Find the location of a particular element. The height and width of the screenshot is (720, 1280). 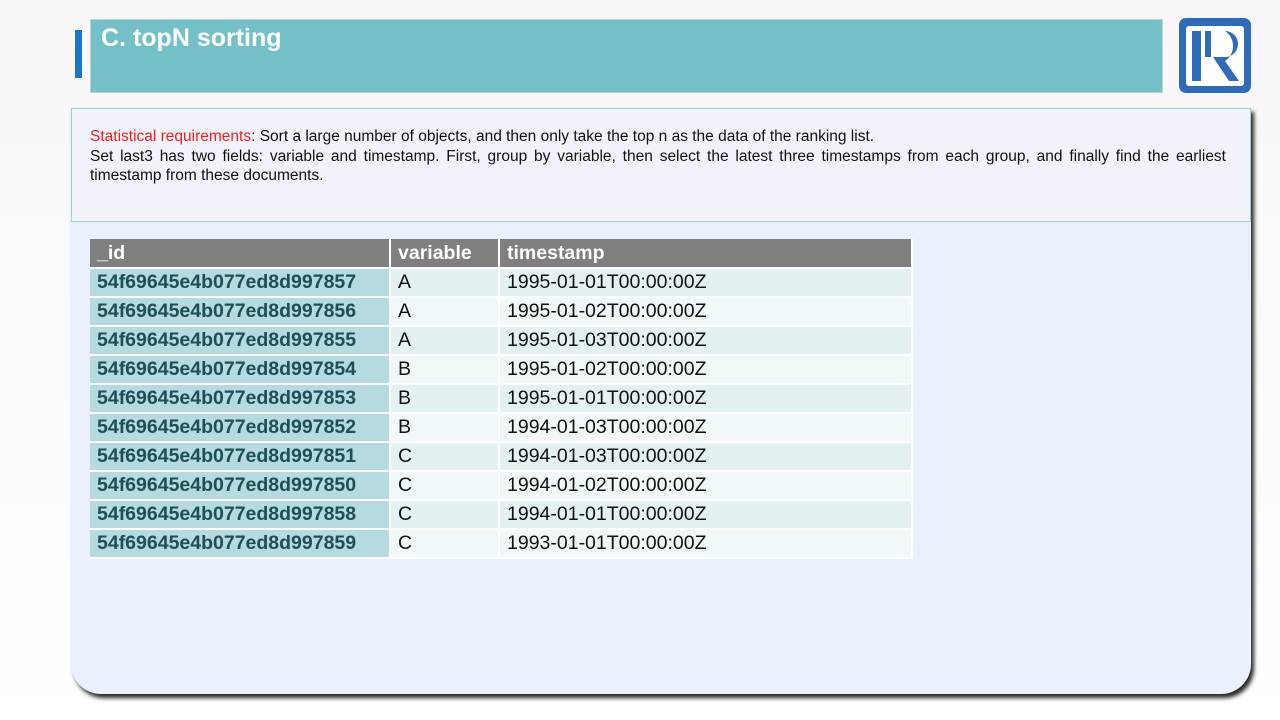

table-header-row: _id variable timestamp is located at coordinates (501, 254).